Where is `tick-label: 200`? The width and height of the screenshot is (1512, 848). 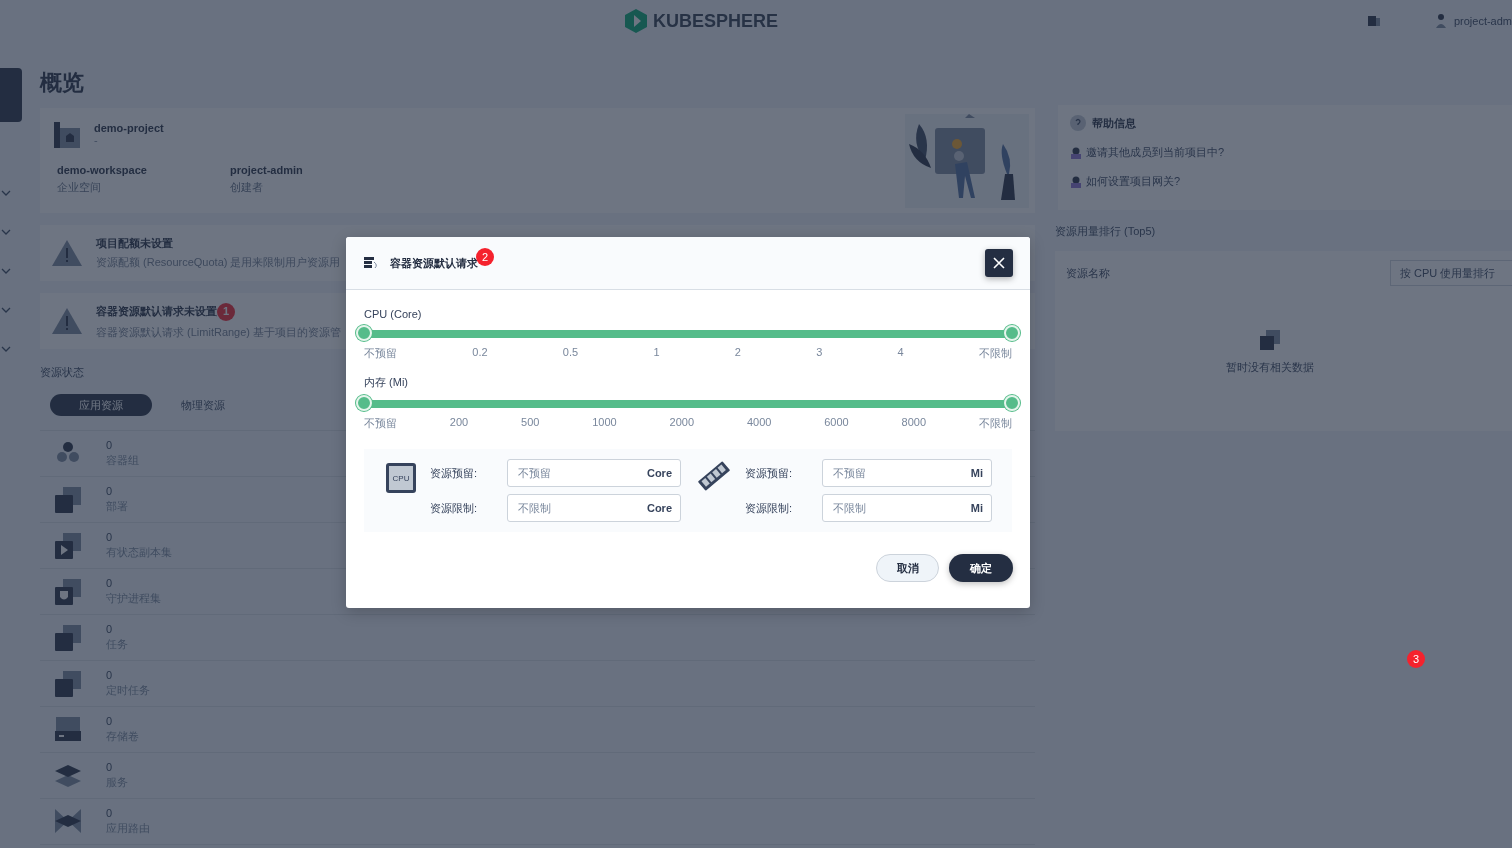 tick-label: 200 is located at coordinates (459, 423).